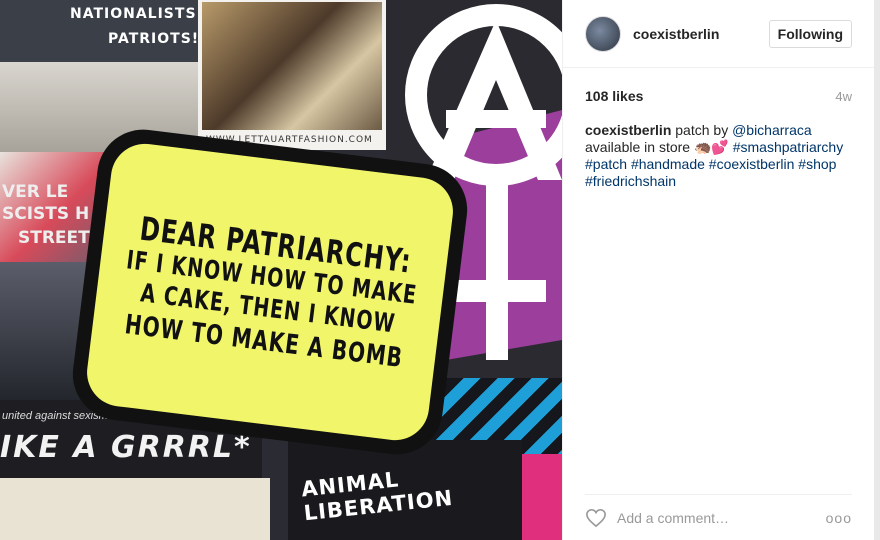 This screenshot has height=540, width=880. I want to click on photo-animal-sticker: ANIMAL LIBERATION, so click(405, 490).